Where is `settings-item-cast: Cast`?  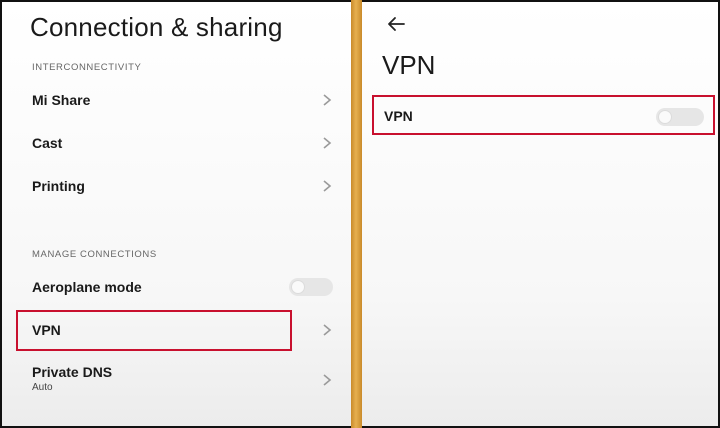
settings-item-cast: Cast is located at coordinates (176, 143).